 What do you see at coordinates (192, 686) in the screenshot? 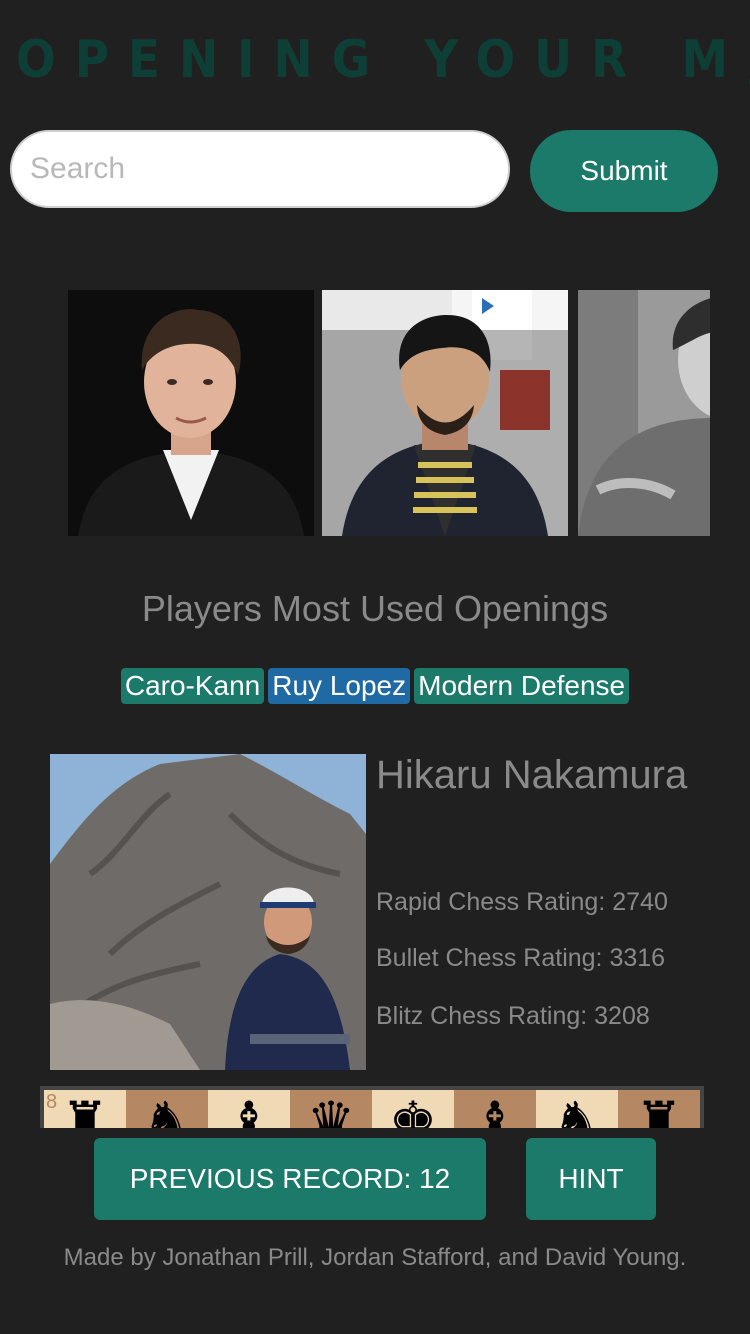
I see `opening-tag-caro-kann: Caro-Kann` at bounding box center [192, 686].